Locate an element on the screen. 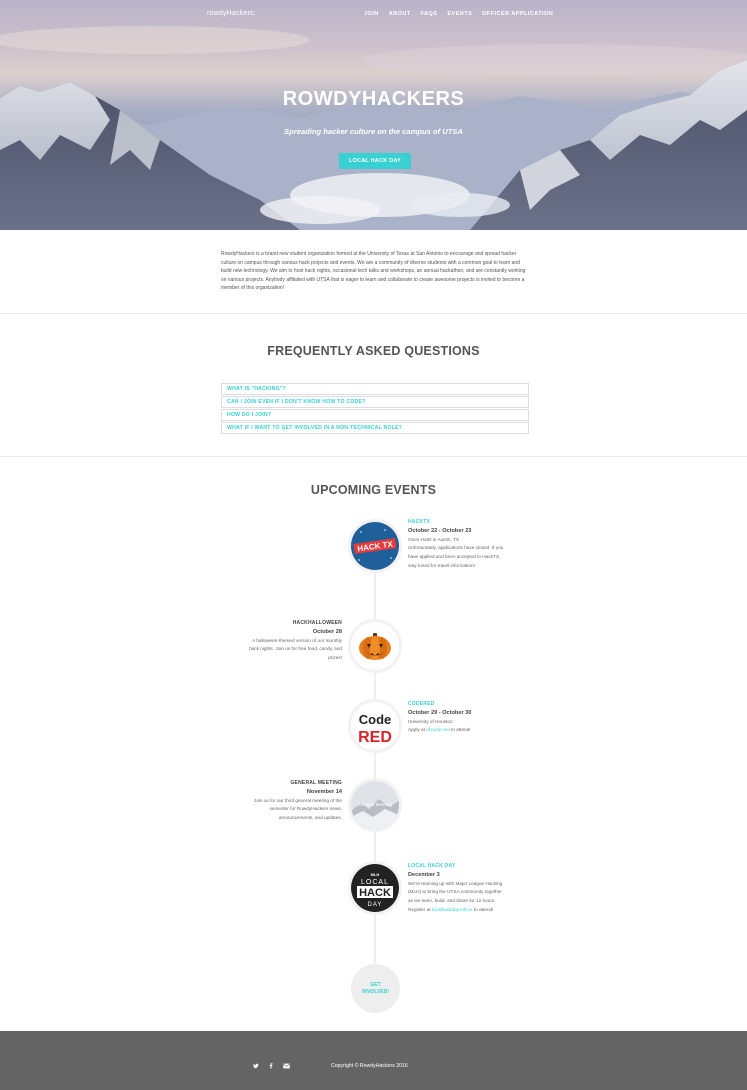  event-description: Apply at uhcode.red to attend! is located at coordinates (439, 730).